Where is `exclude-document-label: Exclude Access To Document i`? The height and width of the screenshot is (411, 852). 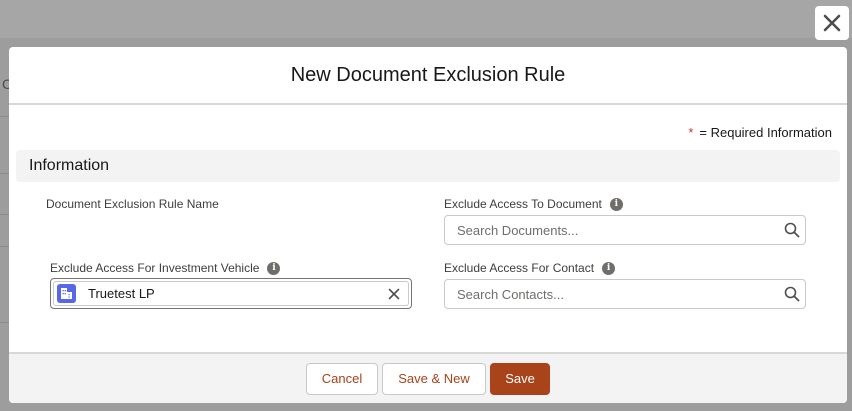 exclude-document-label: Exclude Access To Document i is located at coordinates (533, 204).